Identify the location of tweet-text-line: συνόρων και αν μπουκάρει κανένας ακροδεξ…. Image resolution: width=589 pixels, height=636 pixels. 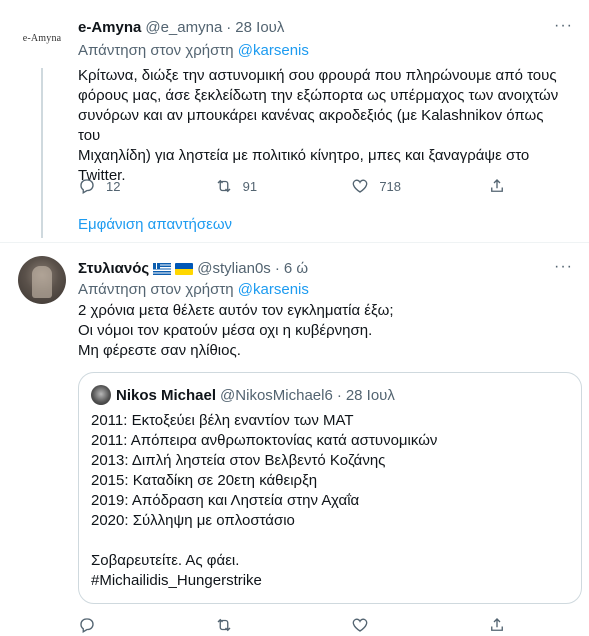
(311, 125).